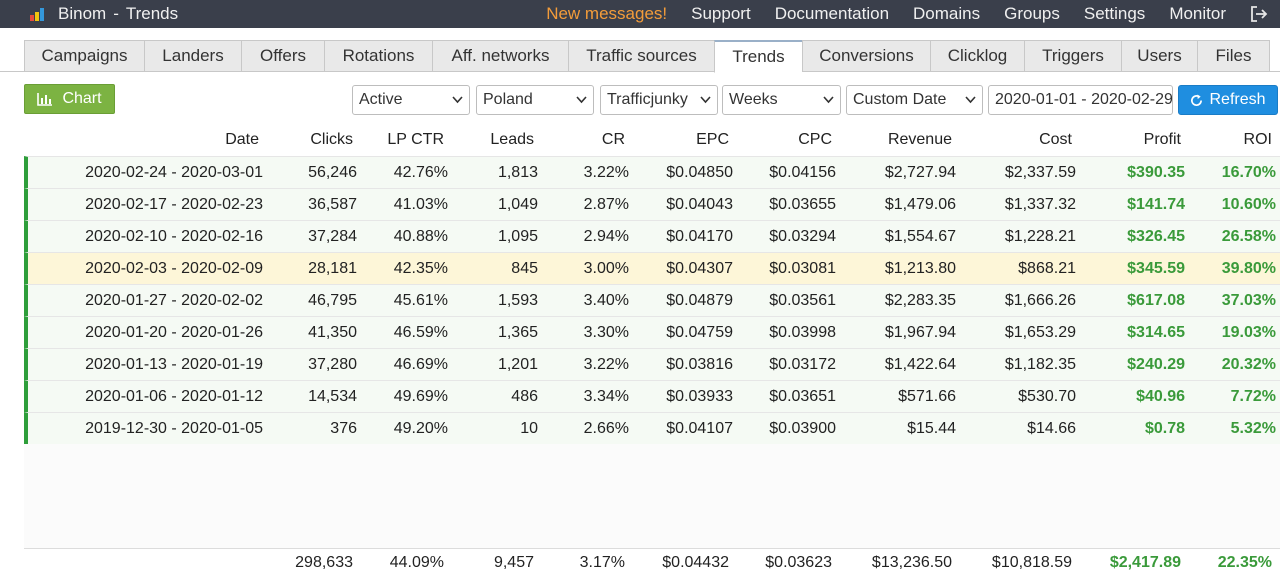  I want to click on tab-trends: Trends, so click(758, 56).